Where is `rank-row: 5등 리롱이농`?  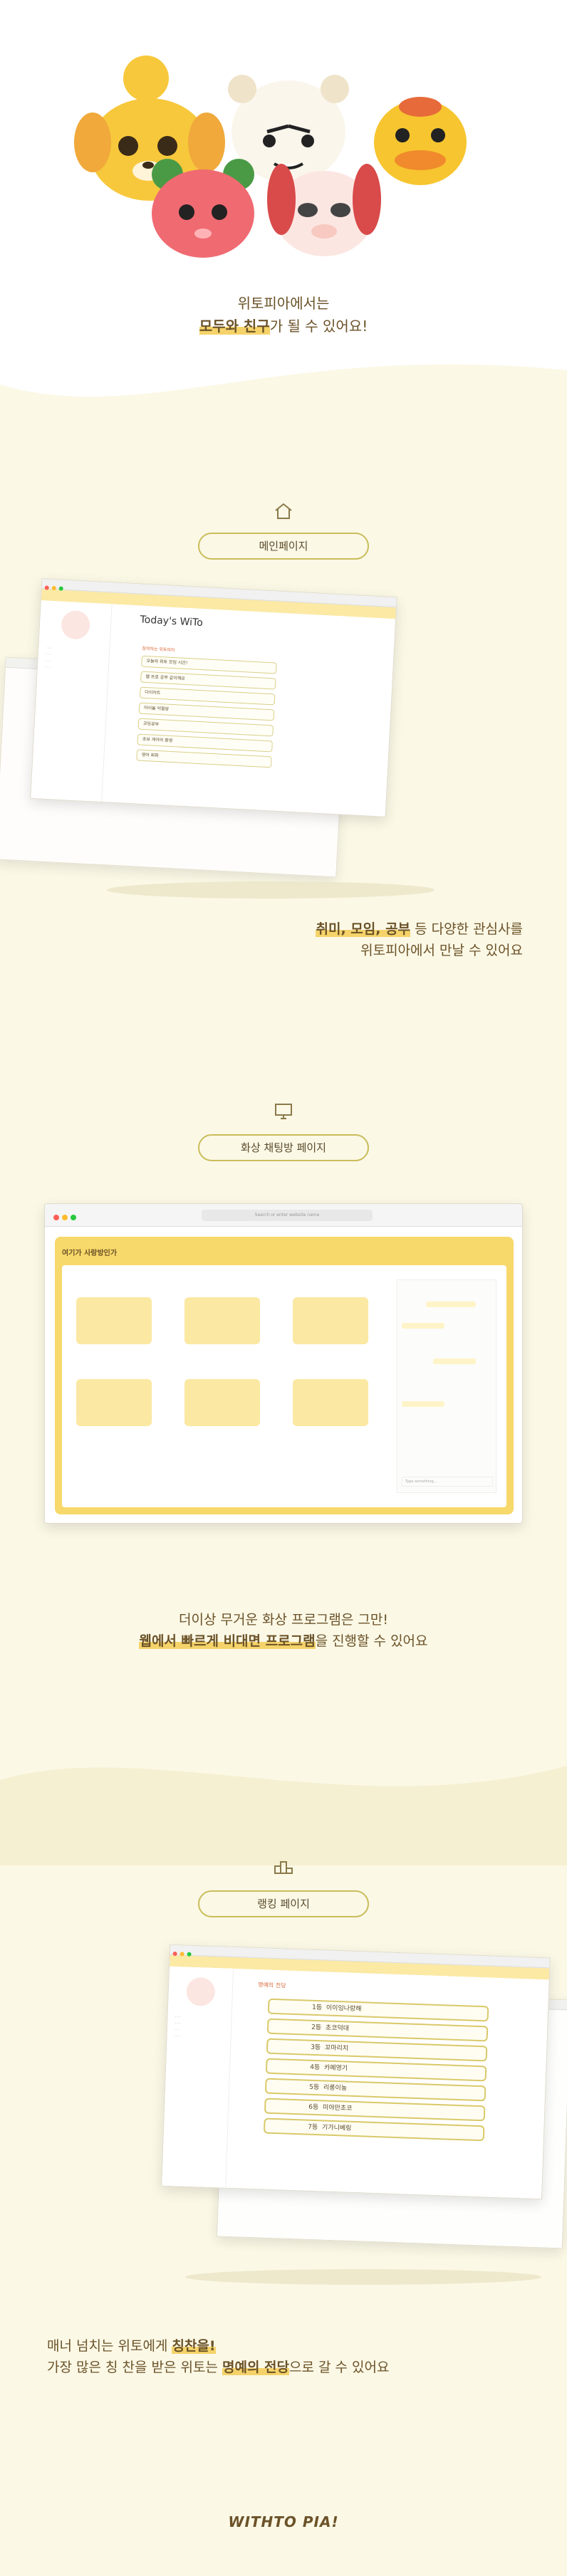
rank-row: 5등 리롱이농 is located at coordinates (375, 2090).